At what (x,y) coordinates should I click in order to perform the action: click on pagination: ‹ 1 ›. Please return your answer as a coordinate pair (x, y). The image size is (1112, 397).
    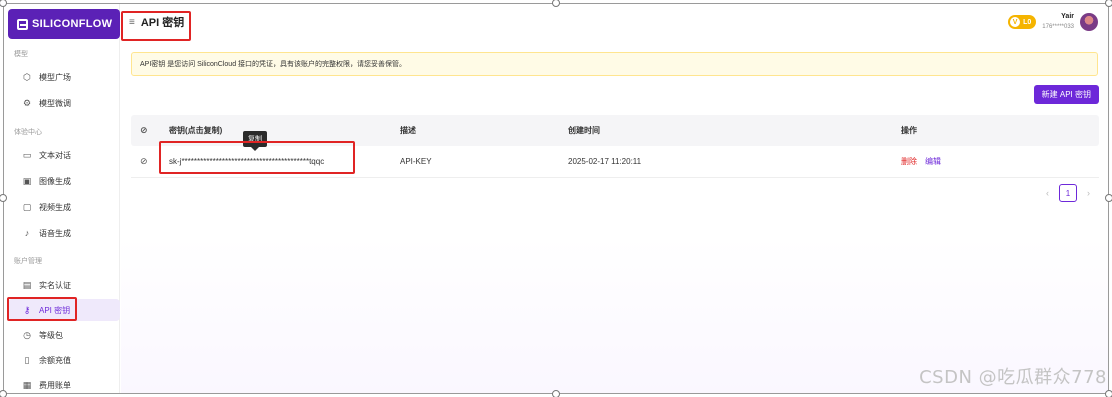
    Looking at the image, I should click on (1068, 193).